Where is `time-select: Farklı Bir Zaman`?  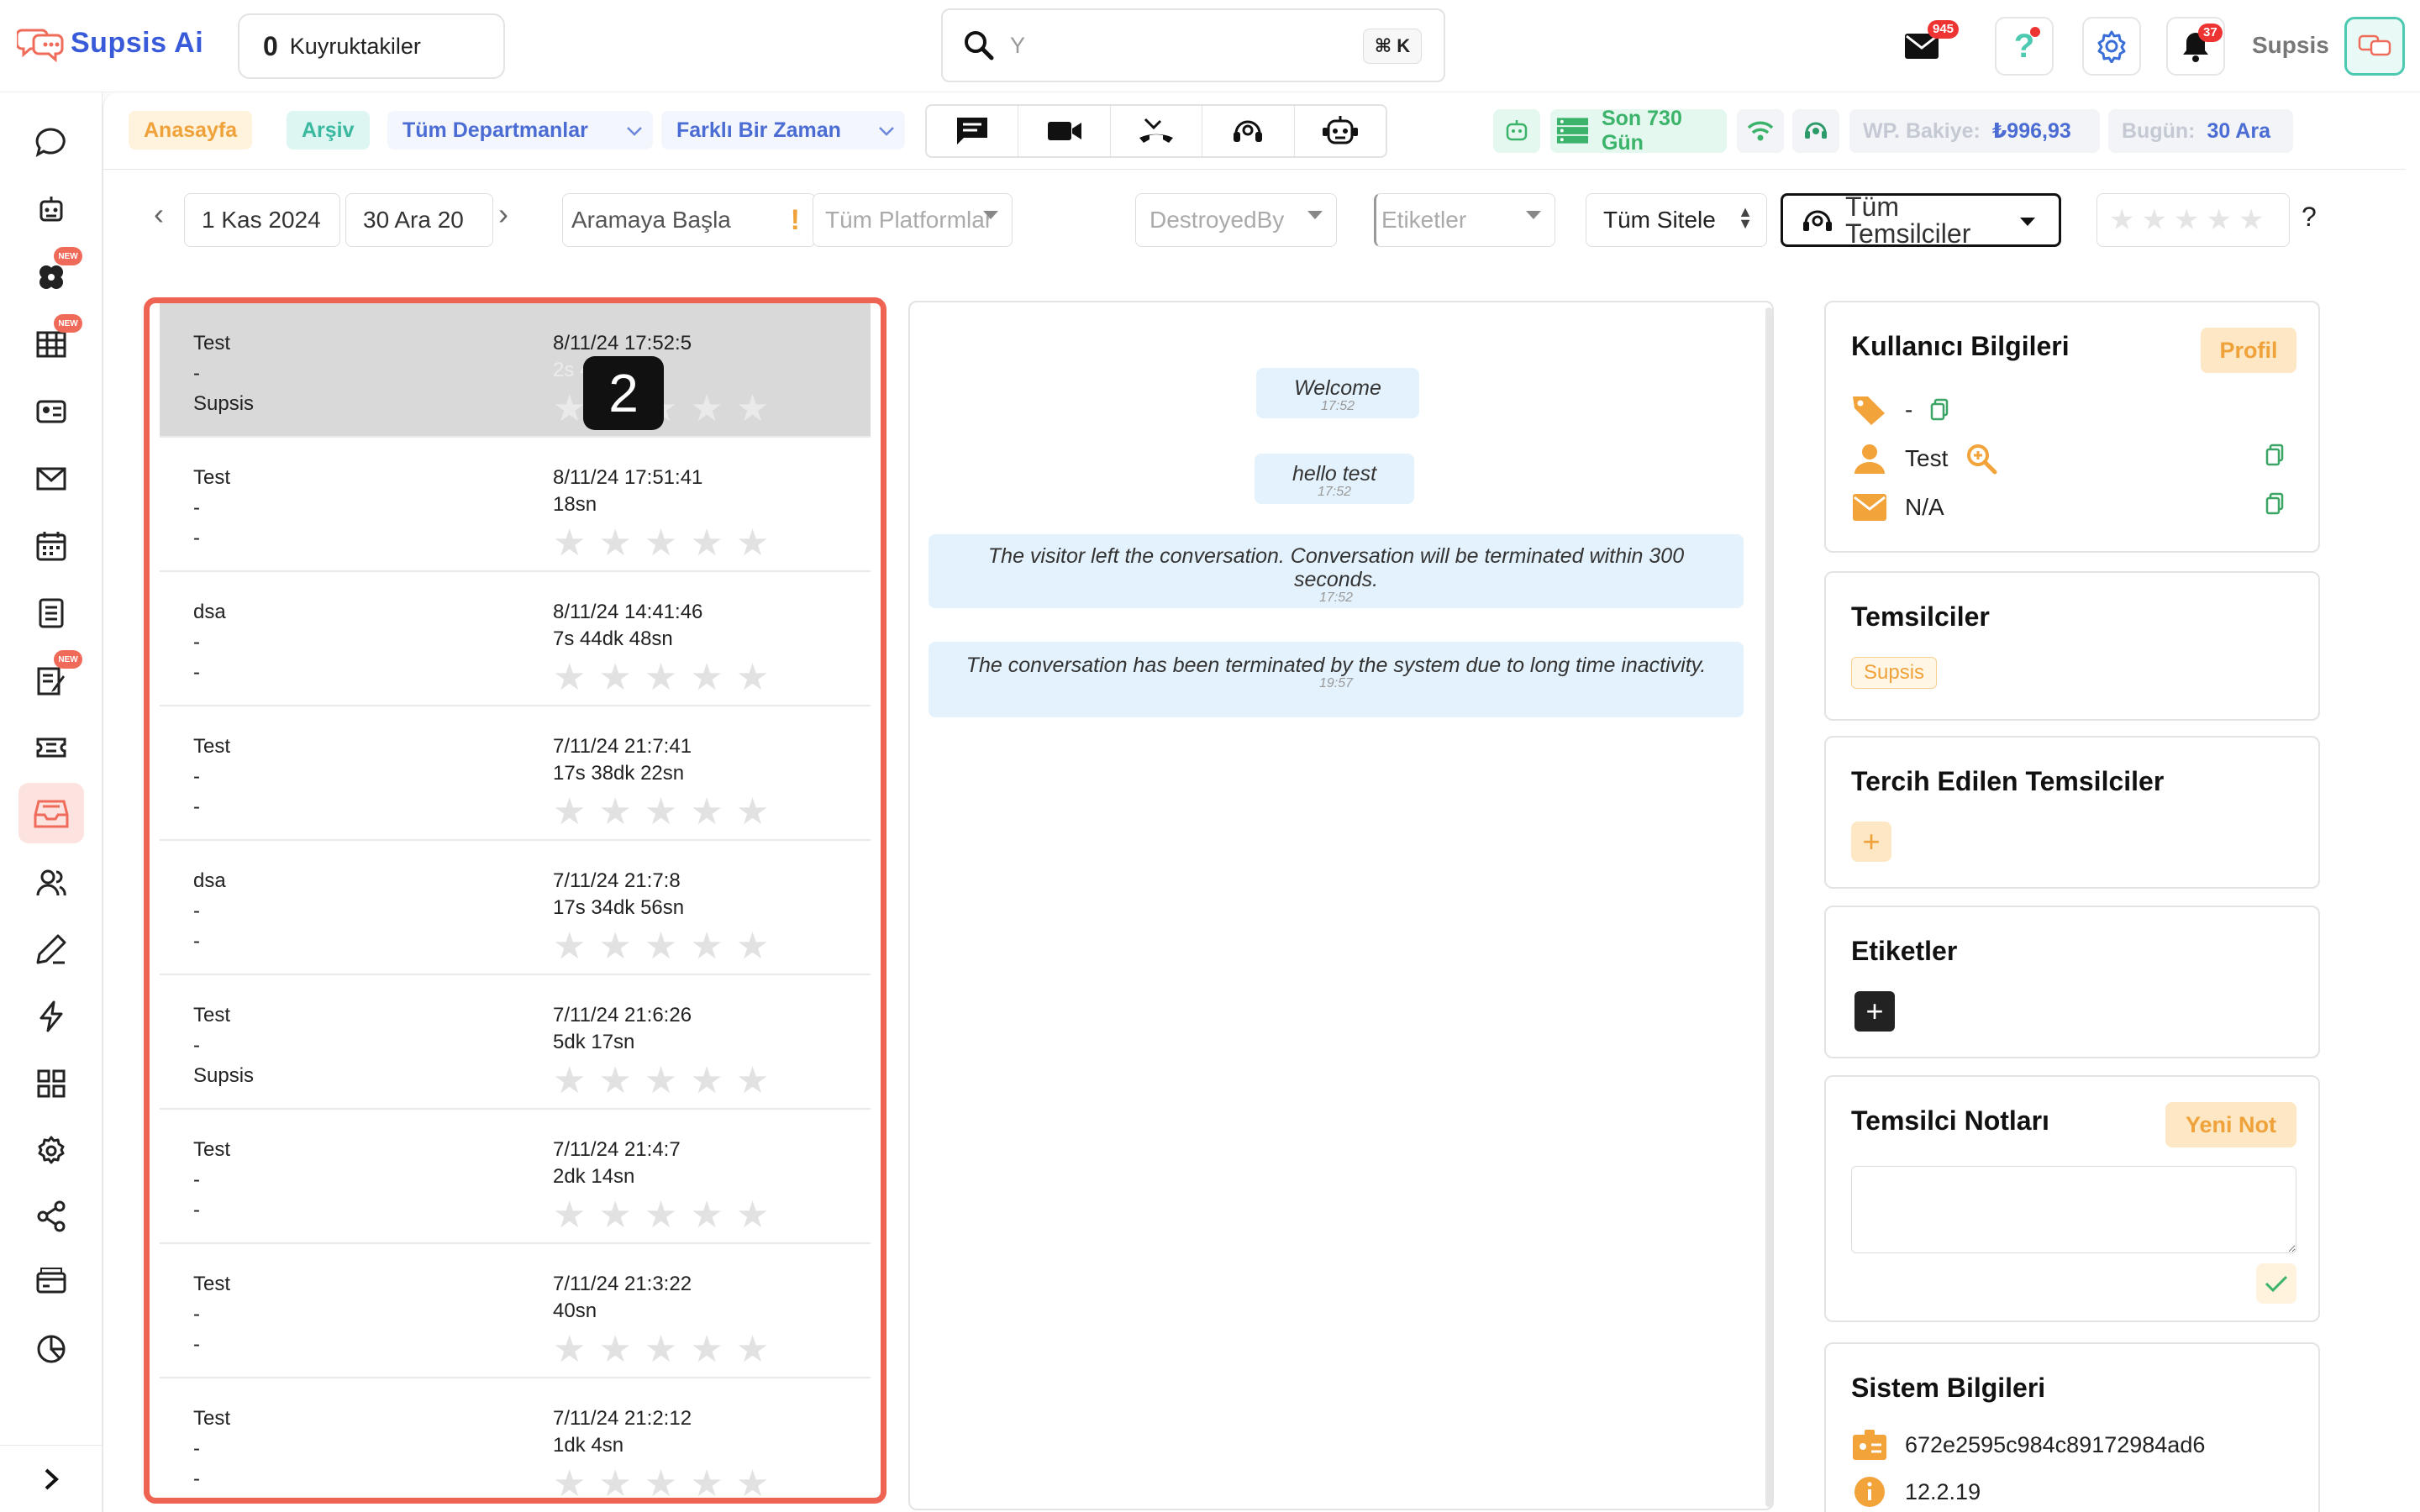
time-select: Farklı Bir Zaman is located at coordinates (783, 130).